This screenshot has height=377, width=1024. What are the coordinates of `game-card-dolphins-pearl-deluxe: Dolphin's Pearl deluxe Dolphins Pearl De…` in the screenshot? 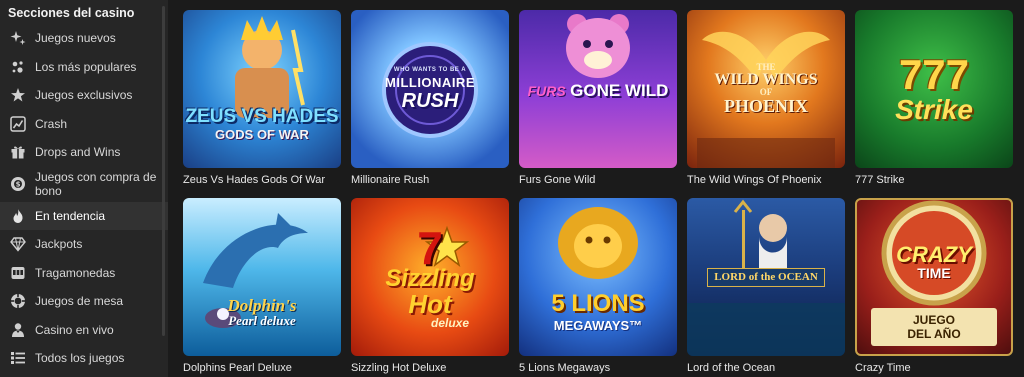 It's located at (262, 287).